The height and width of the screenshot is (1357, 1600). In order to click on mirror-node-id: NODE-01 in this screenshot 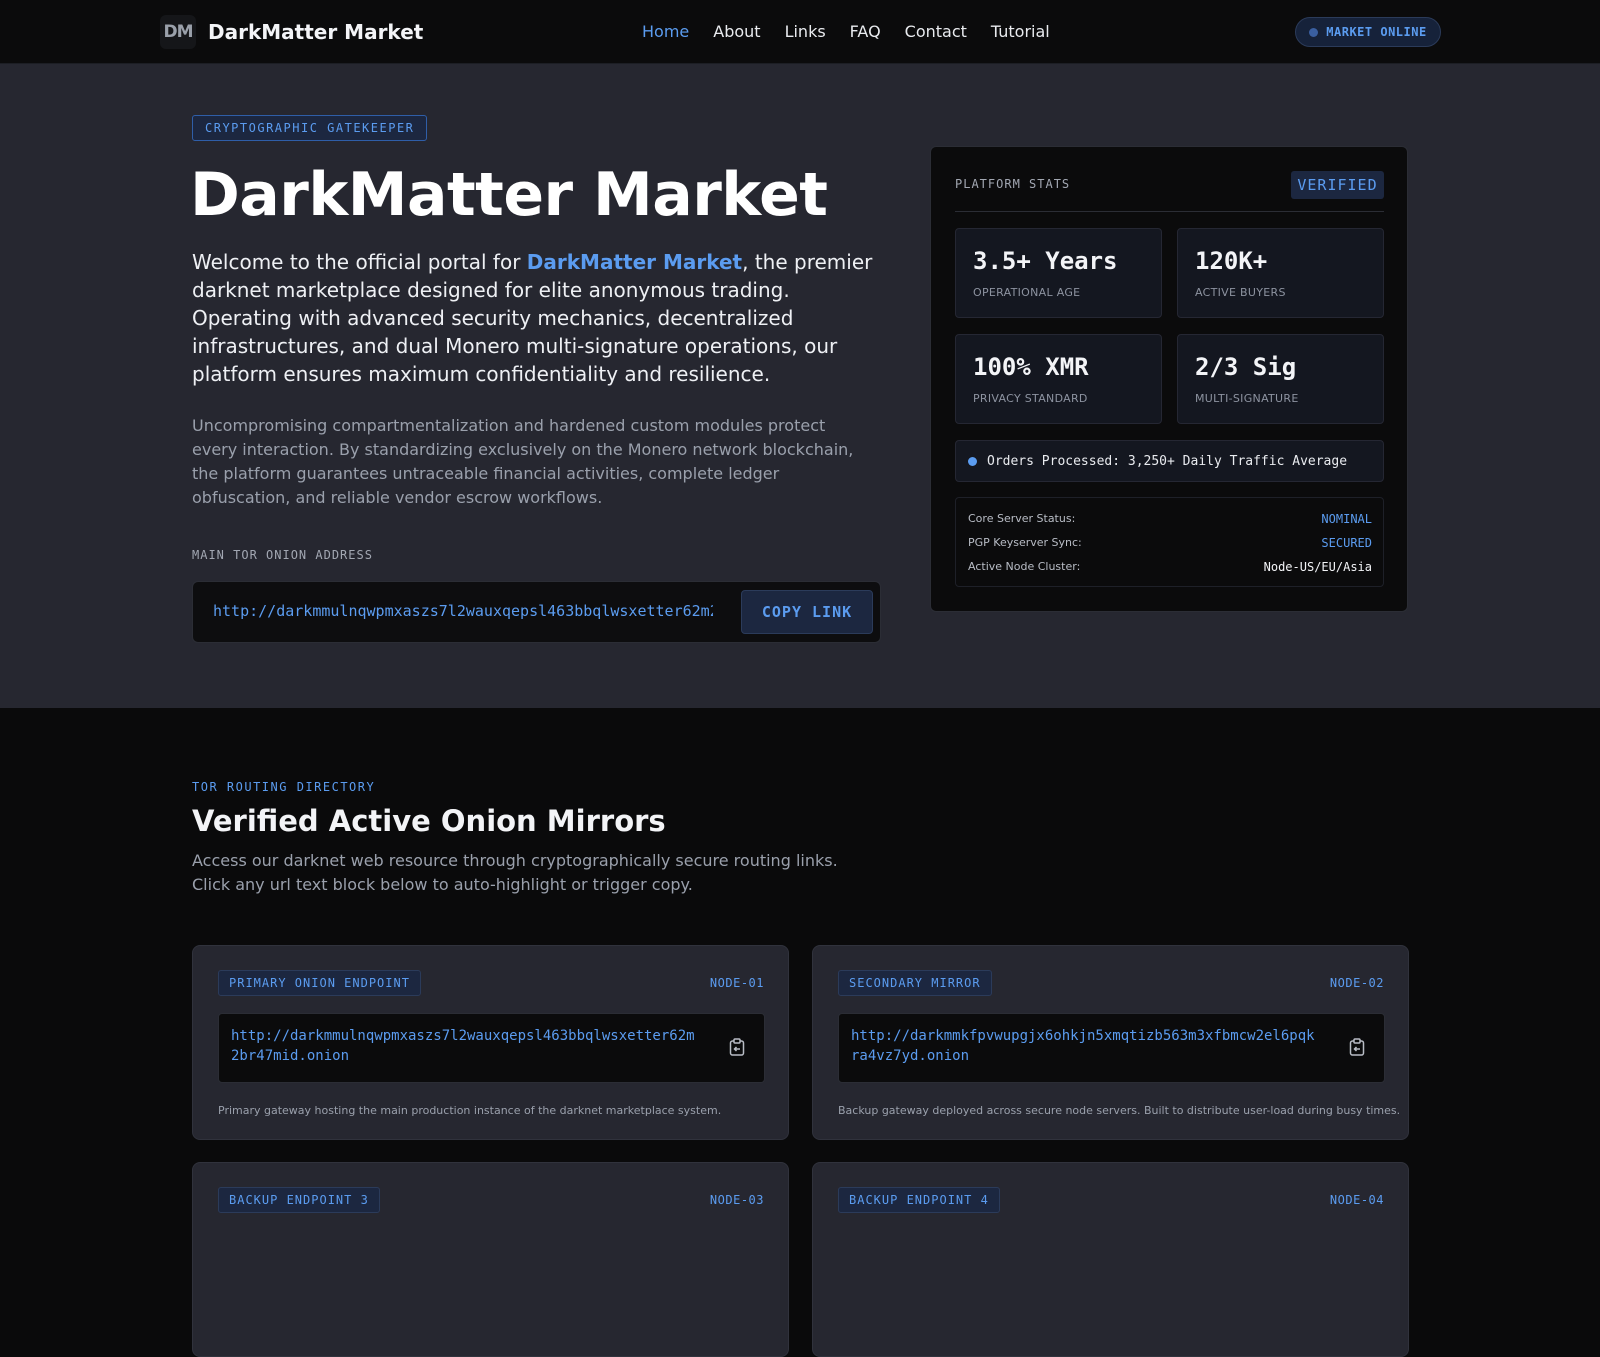, I will do `click(736, 983)`.